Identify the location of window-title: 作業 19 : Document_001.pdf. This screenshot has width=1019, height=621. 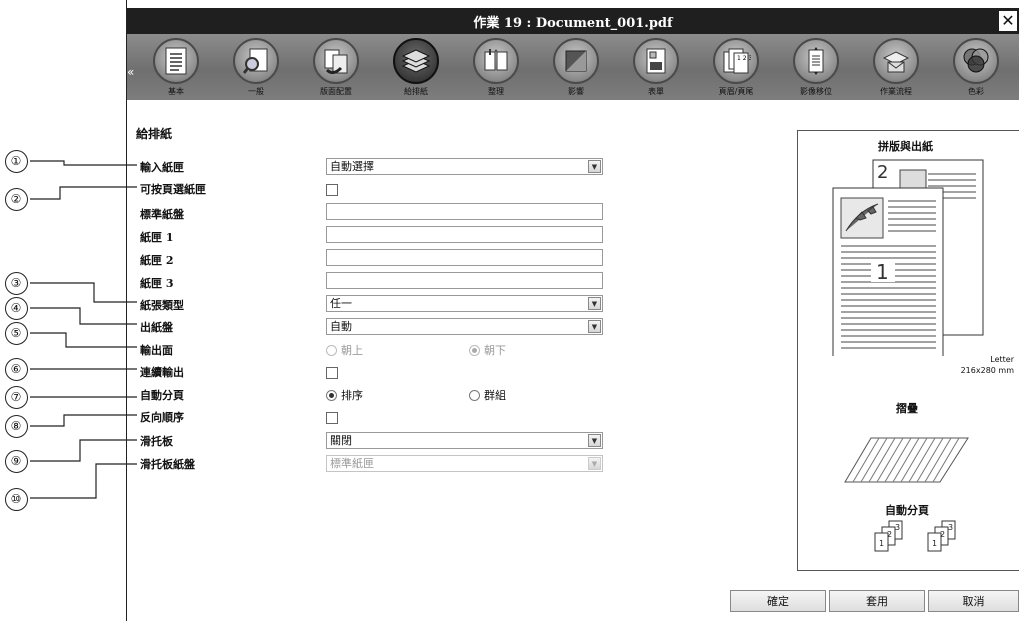
(573, 23).